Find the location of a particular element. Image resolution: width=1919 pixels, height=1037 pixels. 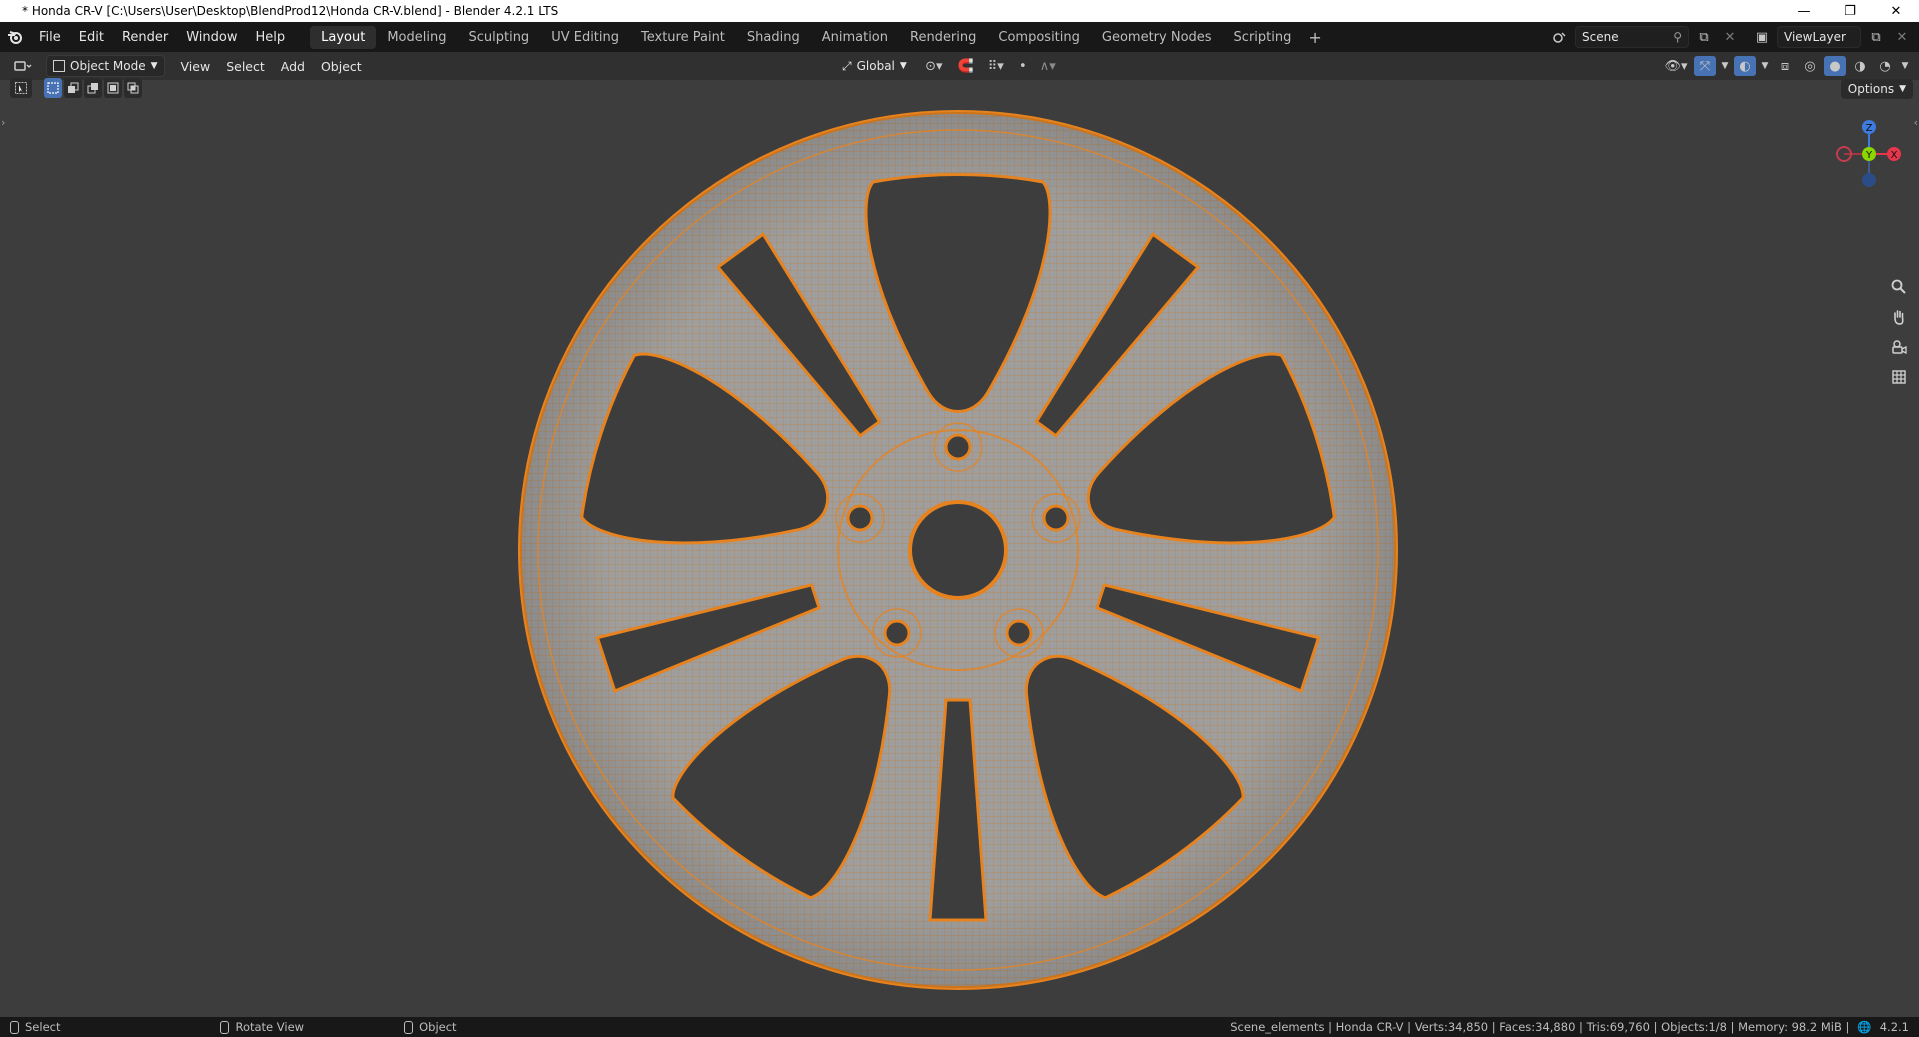

overlay-icon: ◐ is located at coordinates (1745, 66).